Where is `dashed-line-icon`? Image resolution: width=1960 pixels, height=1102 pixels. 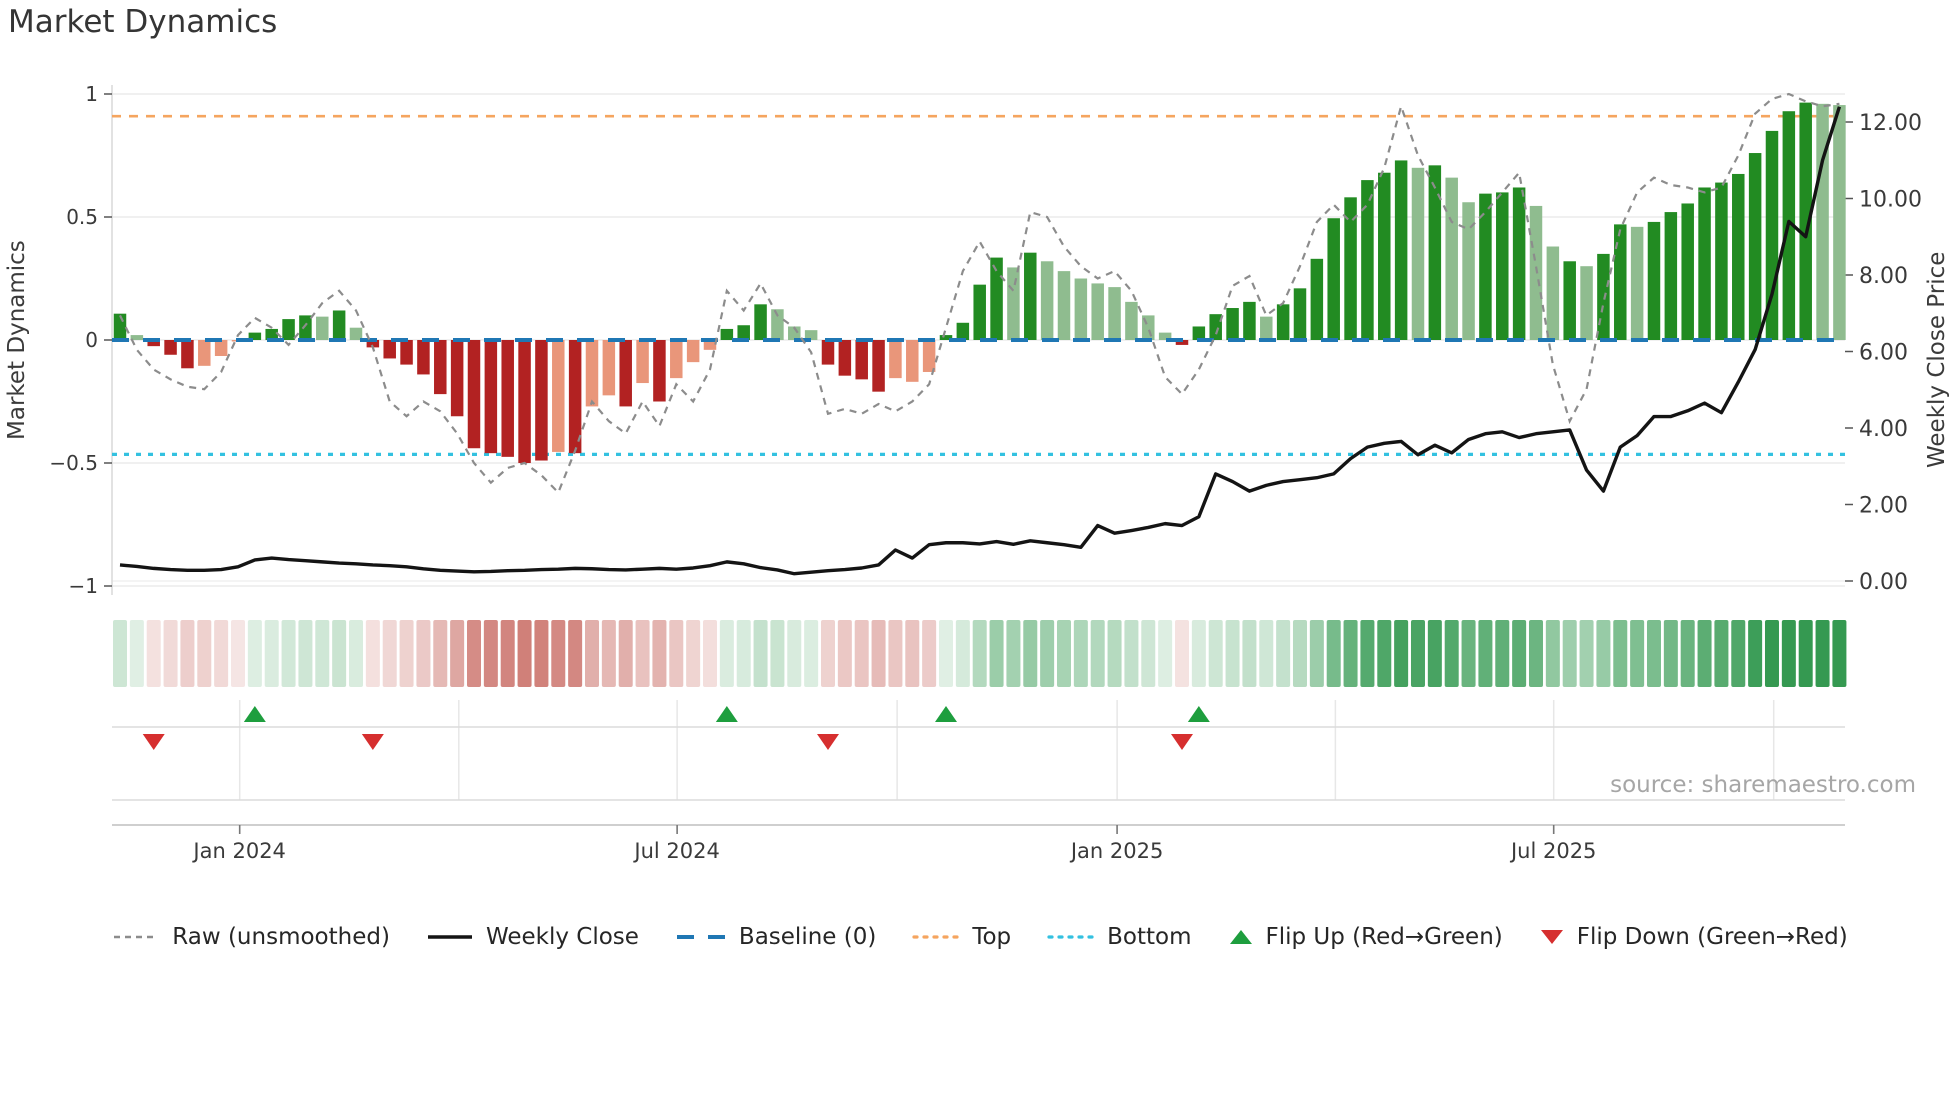 dashed-line-icon is located at coordinates (136, 937).